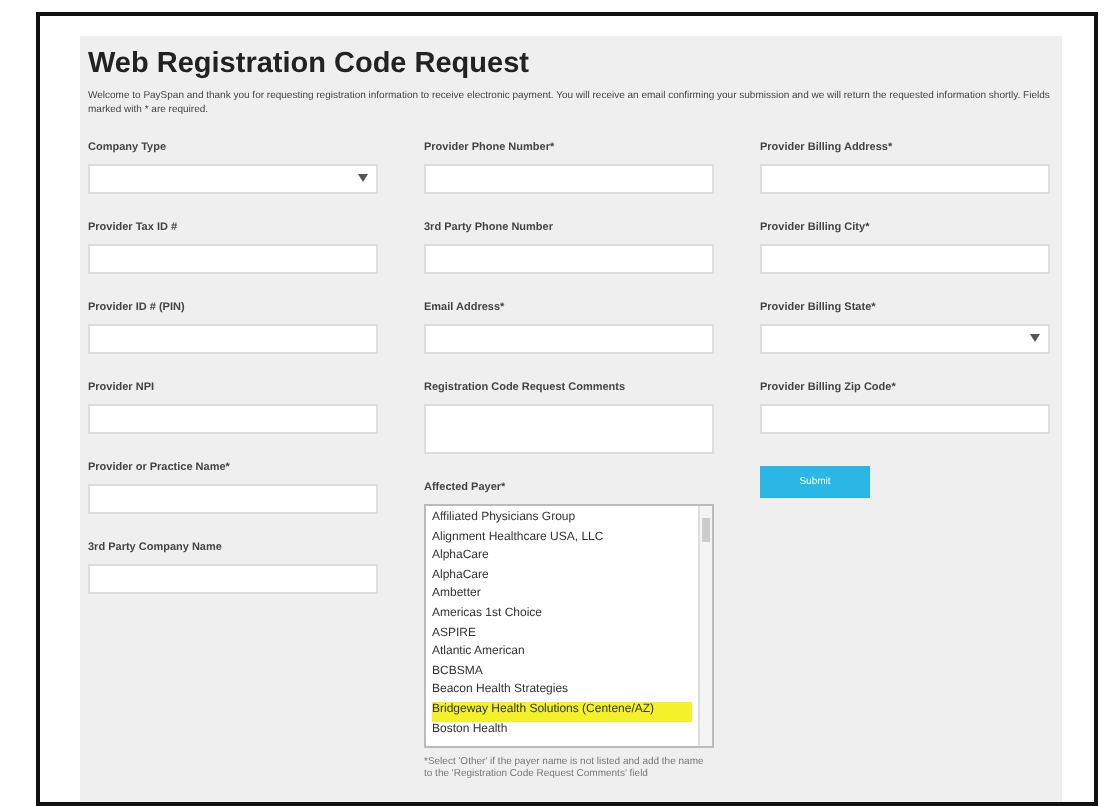  I want to click on scrollbar, so click(705, 626).